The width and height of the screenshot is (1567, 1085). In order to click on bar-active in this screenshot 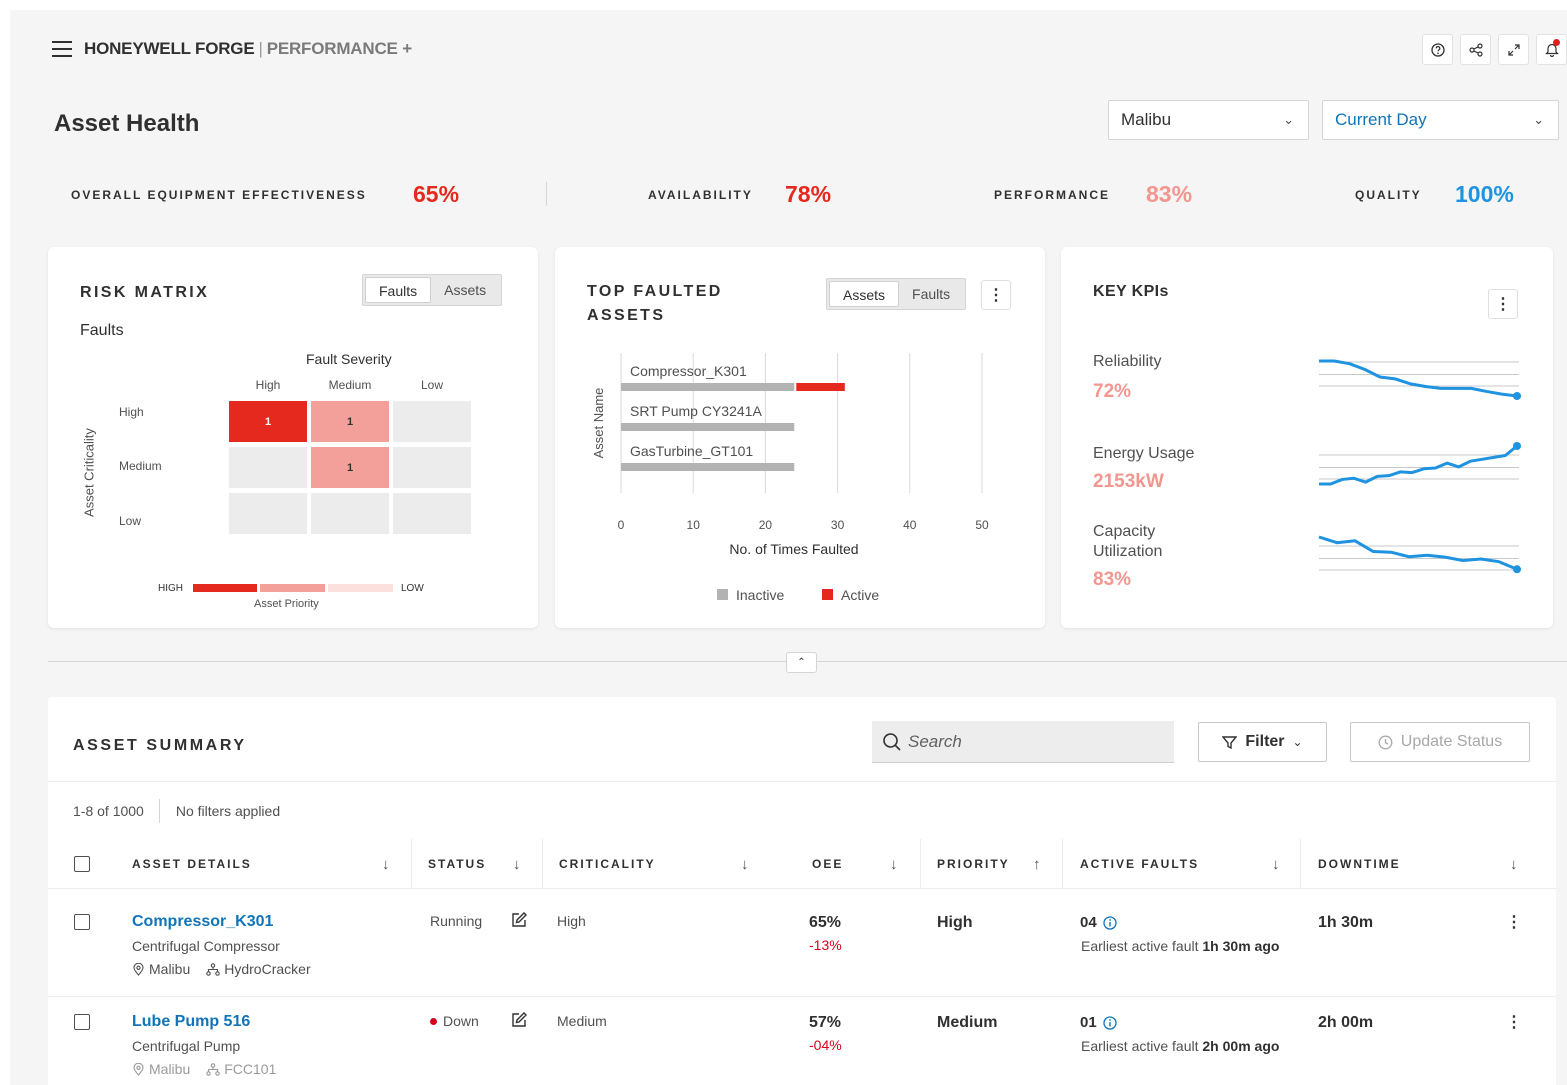, I will do `click(820, 387)`.